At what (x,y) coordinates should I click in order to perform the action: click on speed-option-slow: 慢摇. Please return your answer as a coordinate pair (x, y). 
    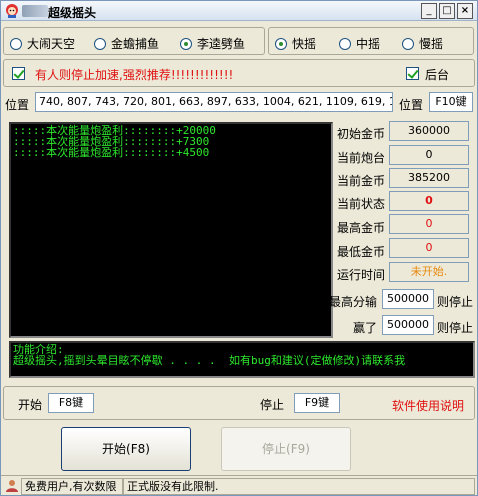
    Looking at the image, I should click on (422, 43).